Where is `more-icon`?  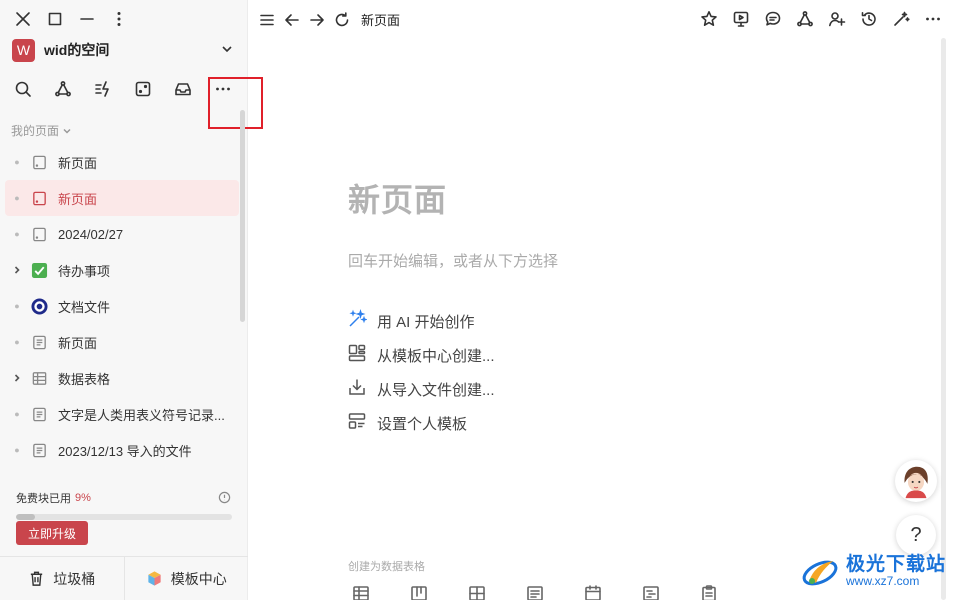 more-icon is located at coordinates (933, 19).